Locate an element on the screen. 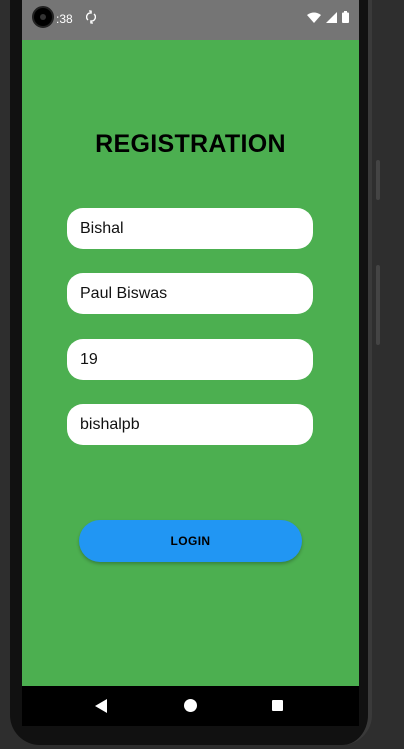 This screenshot has height=749, width=404. camera-icon is located at coordinates (43, 17).